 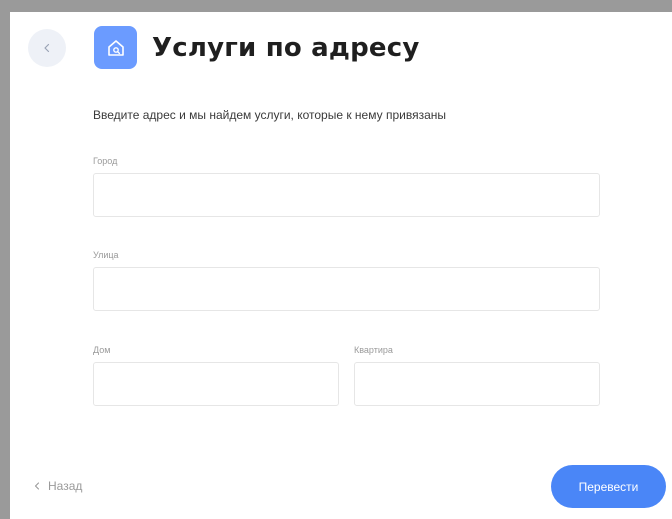 I want to click on header-back-button, so click(x=47, y=48).